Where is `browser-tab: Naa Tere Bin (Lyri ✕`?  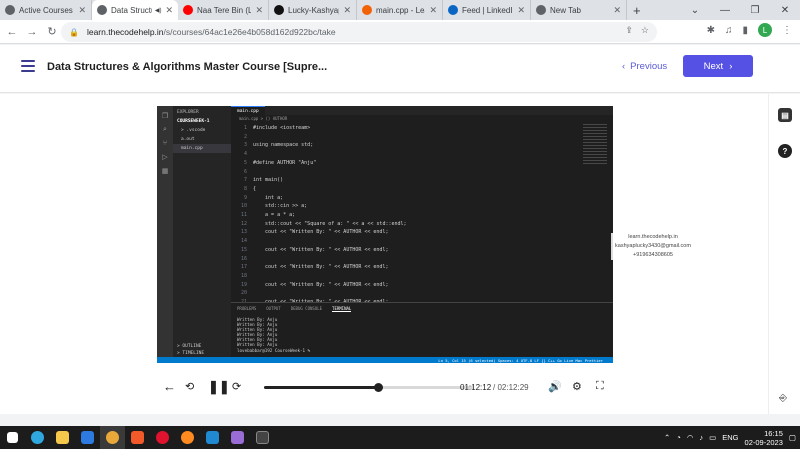
browser-tab: Naa Tere Bin (Lyri ✕ is located at coordinates (223, 10).